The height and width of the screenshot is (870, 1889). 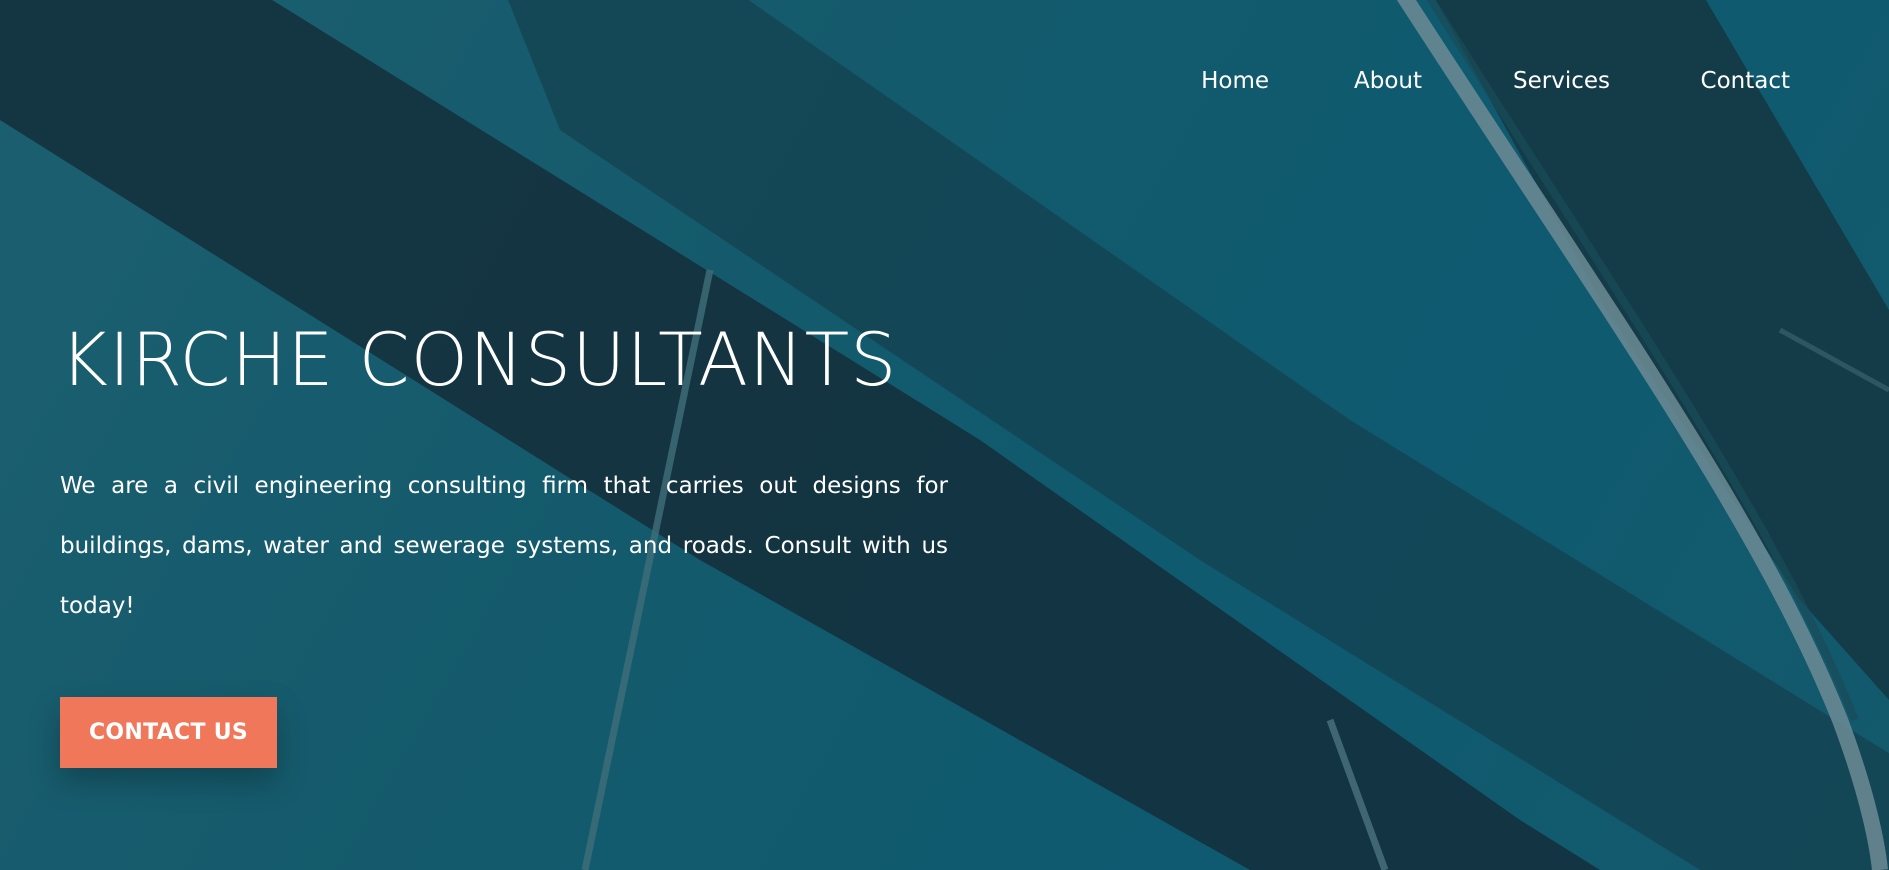 I want to click on nav-services-link: Services, so click(x=1561, y=81).